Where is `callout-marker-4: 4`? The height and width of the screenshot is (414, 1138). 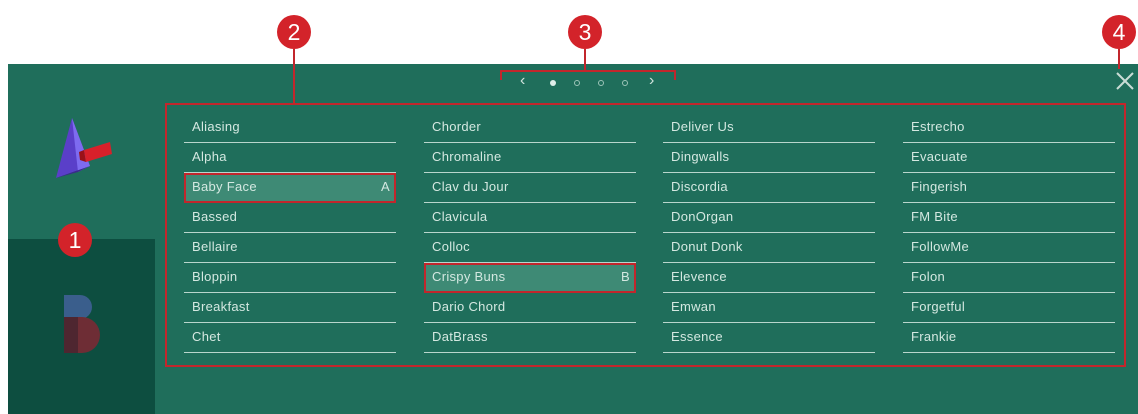 callout-marker-4: 4 is located at coordinates (1119, 32).